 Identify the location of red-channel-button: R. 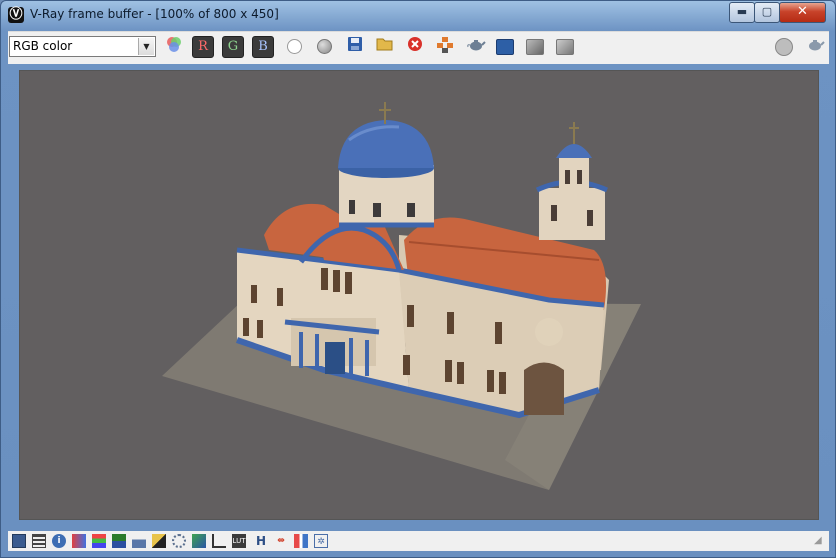
(203, 47).